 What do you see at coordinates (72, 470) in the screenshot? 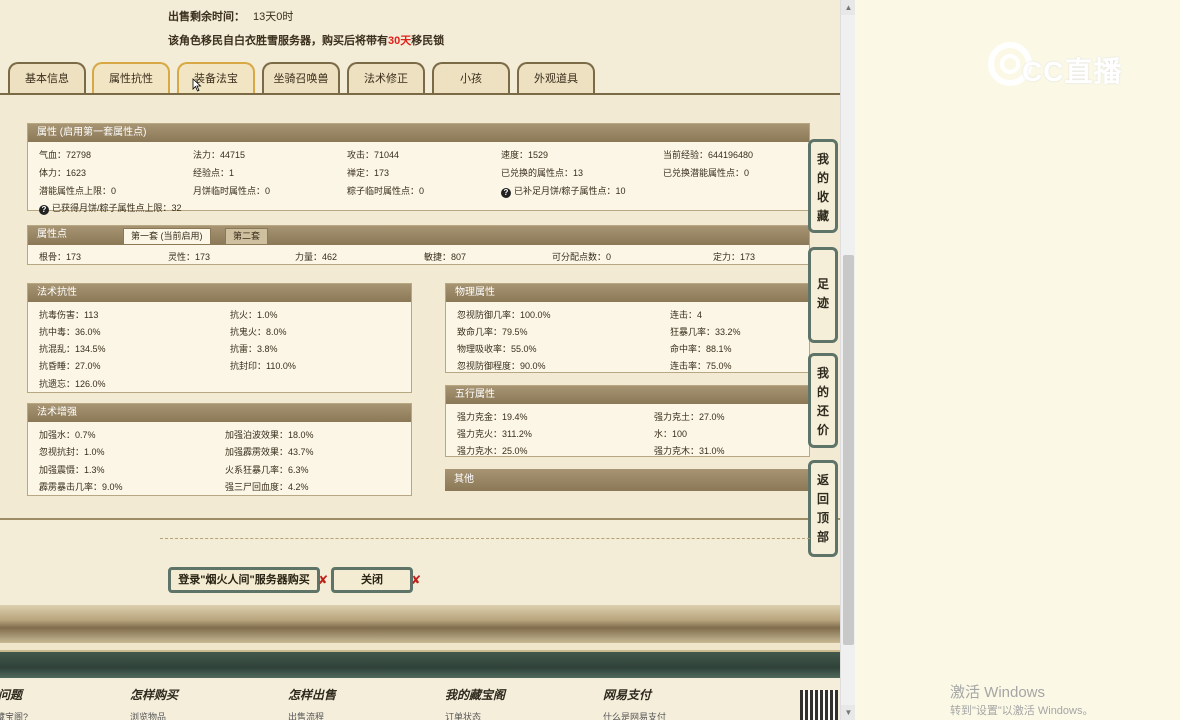
I see `boost-cell: 加强震慑：1.3%` at bounding box center [72, 470].